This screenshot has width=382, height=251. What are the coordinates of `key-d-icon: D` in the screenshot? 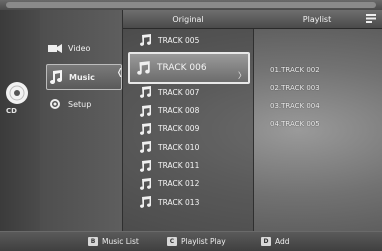 It's located at (266, 241).